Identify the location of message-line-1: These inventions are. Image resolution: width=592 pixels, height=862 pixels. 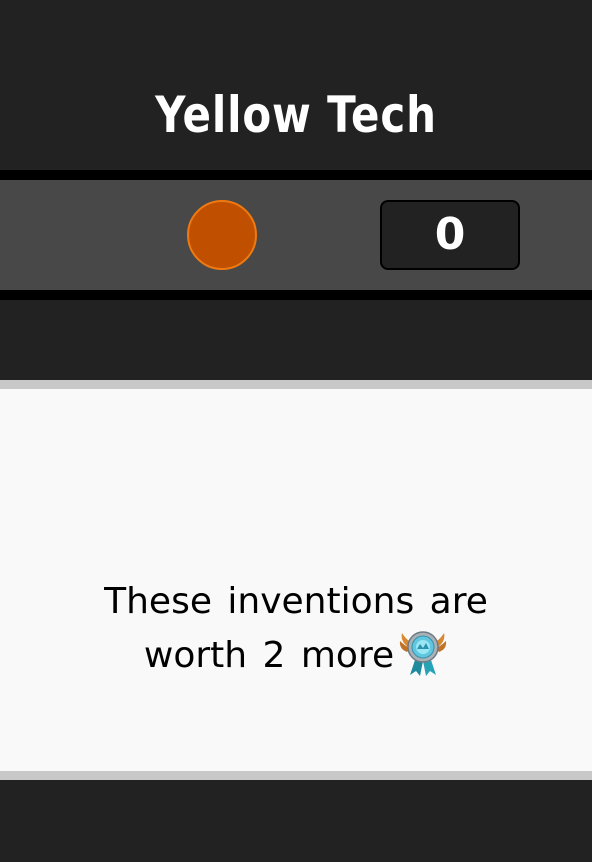
(296, 601).